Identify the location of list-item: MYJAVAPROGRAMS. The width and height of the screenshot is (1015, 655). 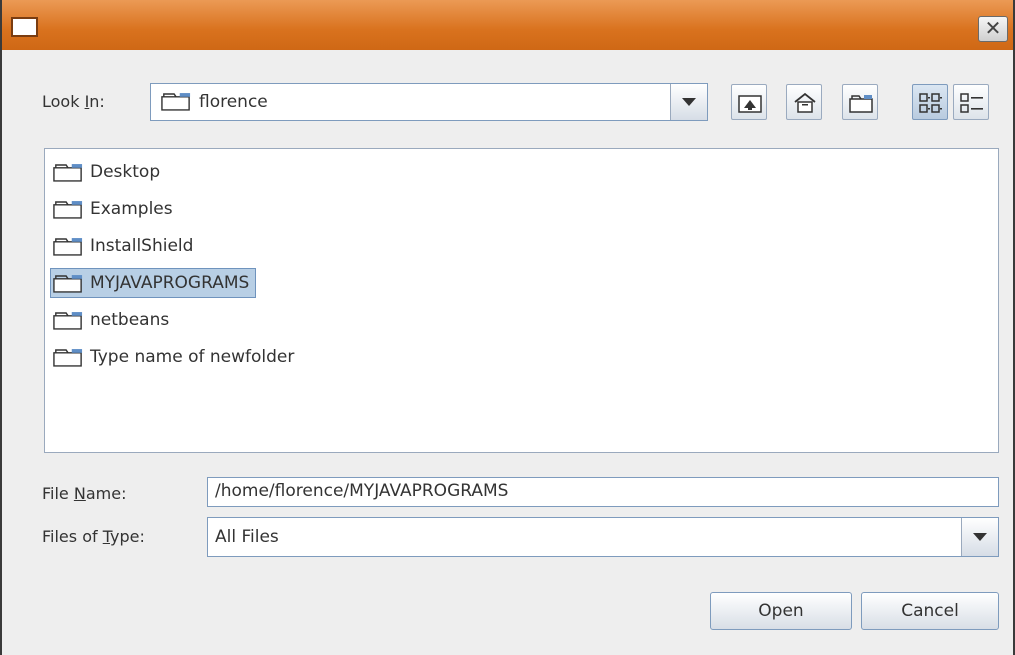
(153, 283).